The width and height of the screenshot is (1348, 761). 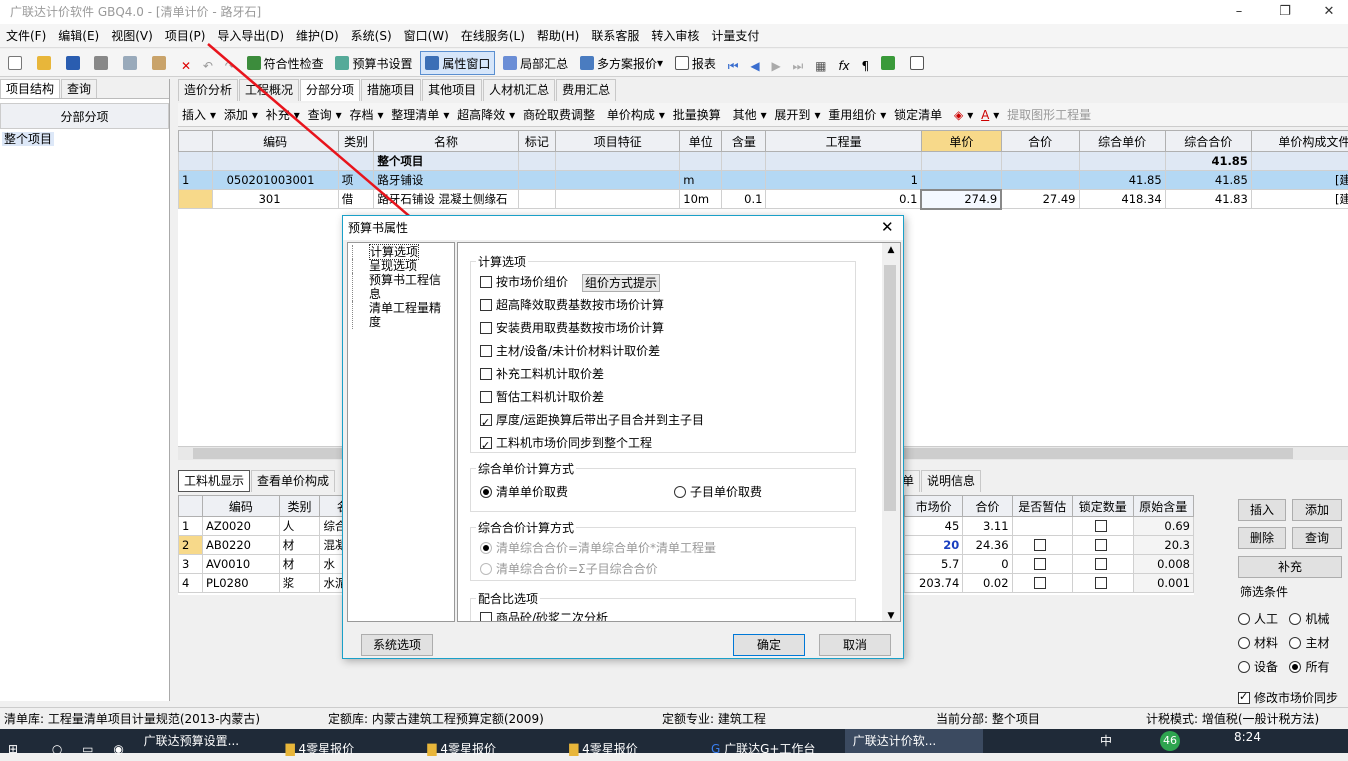 What do you see at coordinates (574, 443) in the screenshot?
I see `option-label: 工料机市场价同步到整个工程` at bounding box center [574, 443].